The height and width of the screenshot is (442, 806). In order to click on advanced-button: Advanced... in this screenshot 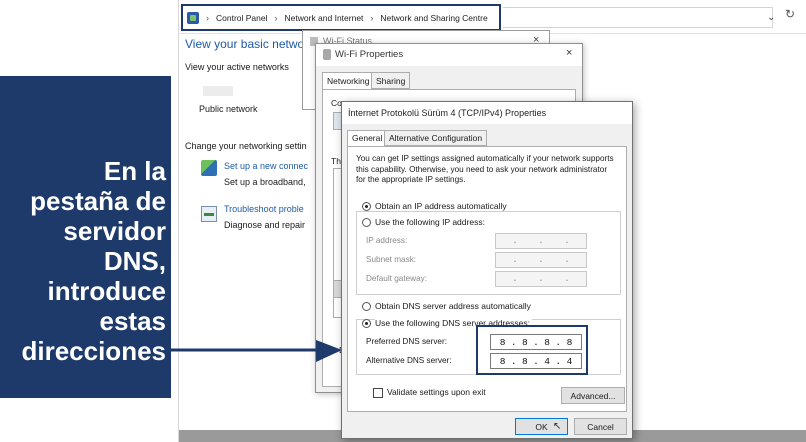, I will do `click(593, 395)`.